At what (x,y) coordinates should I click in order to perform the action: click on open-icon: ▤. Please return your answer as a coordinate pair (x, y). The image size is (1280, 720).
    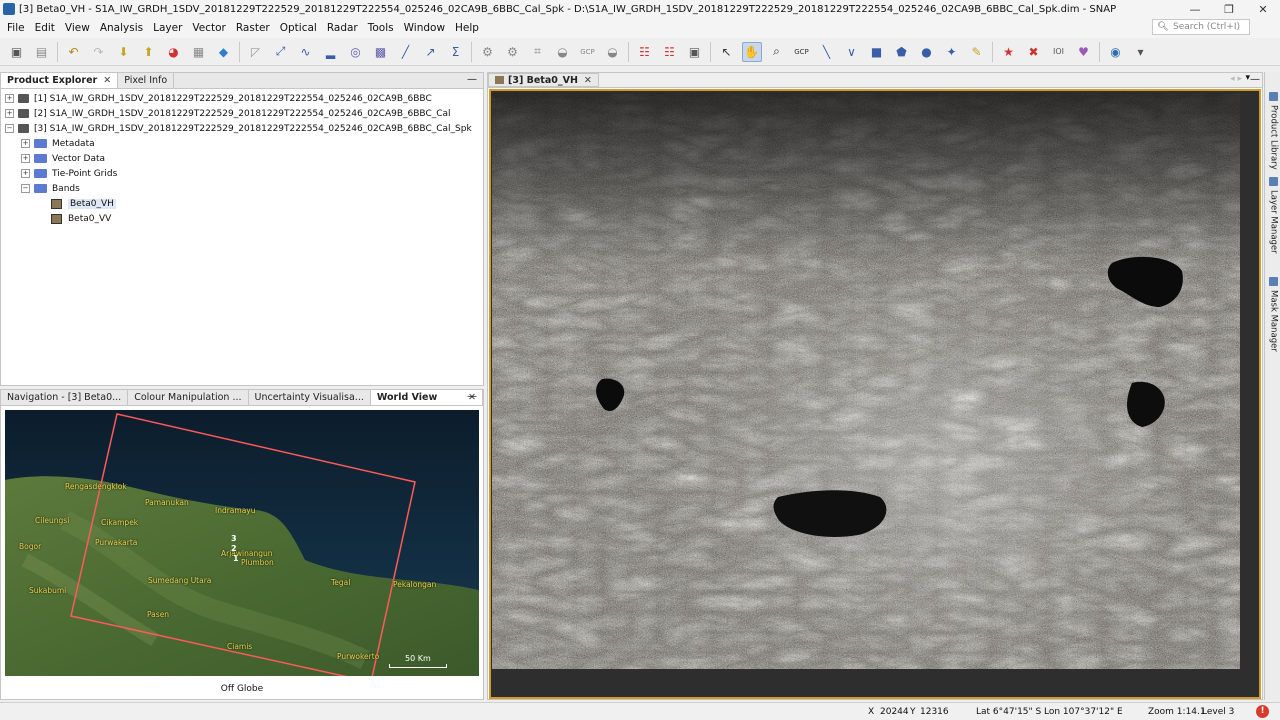
    Looking at the image, I should click on (42, 52).